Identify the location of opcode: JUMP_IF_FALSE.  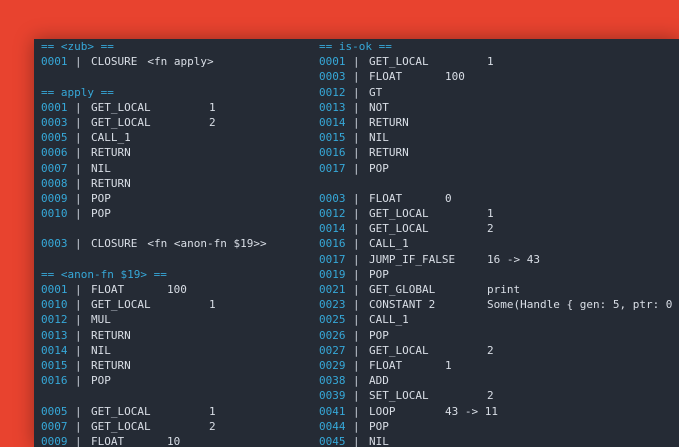
(412, 259).